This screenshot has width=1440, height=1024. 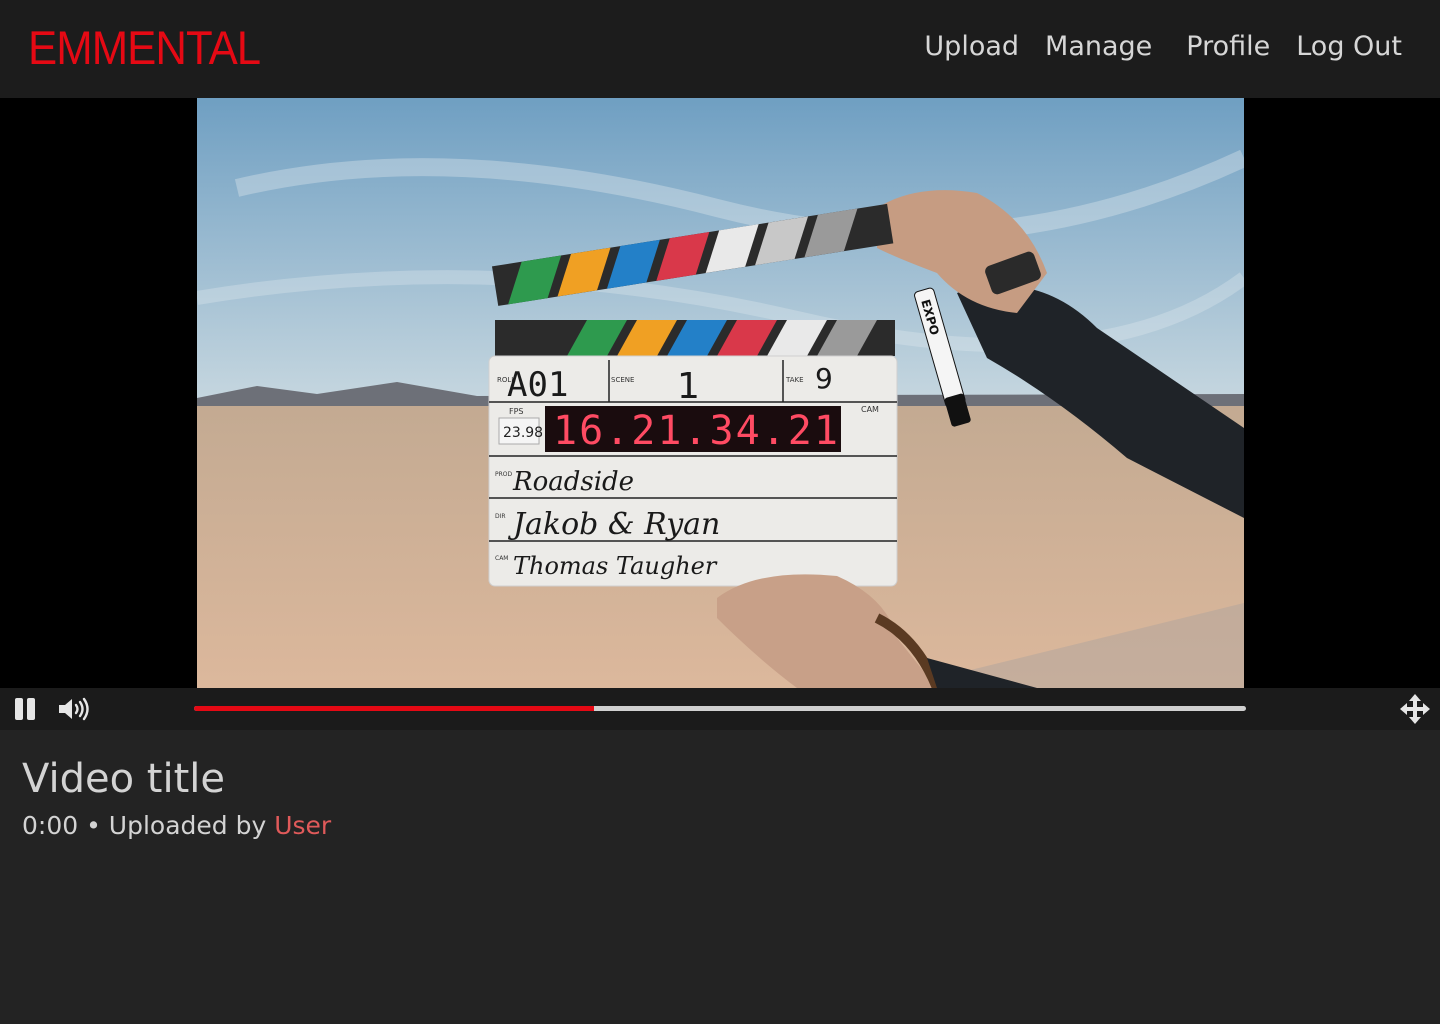 I want to click on volume-icon, so click(x=74, y=709).